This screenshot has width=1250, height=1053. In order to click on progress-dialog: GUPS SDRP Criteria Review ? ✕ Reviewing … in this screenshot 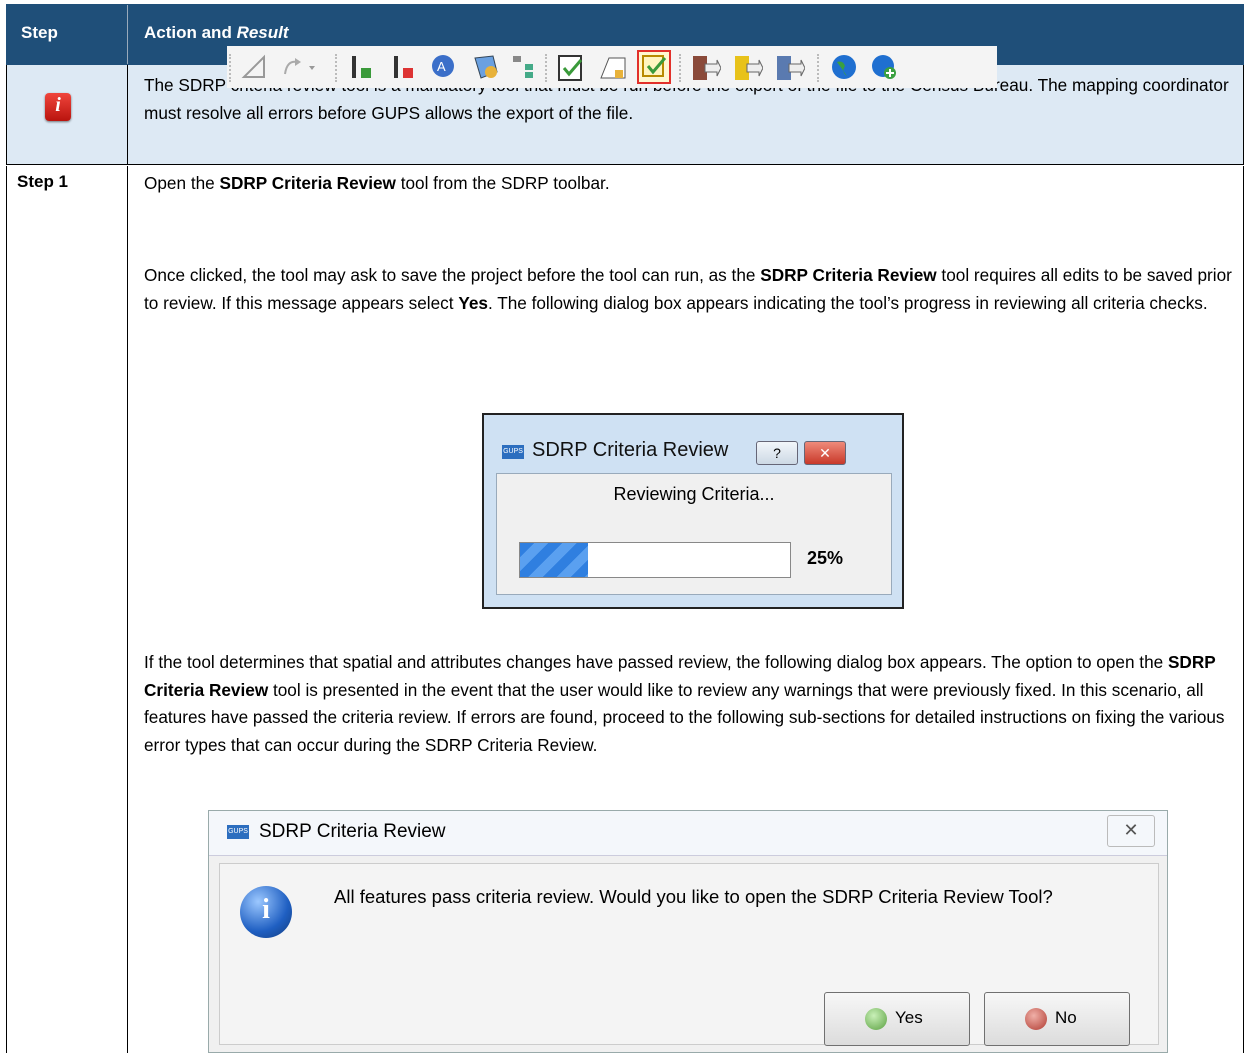, I will do `click(693, 511)`.